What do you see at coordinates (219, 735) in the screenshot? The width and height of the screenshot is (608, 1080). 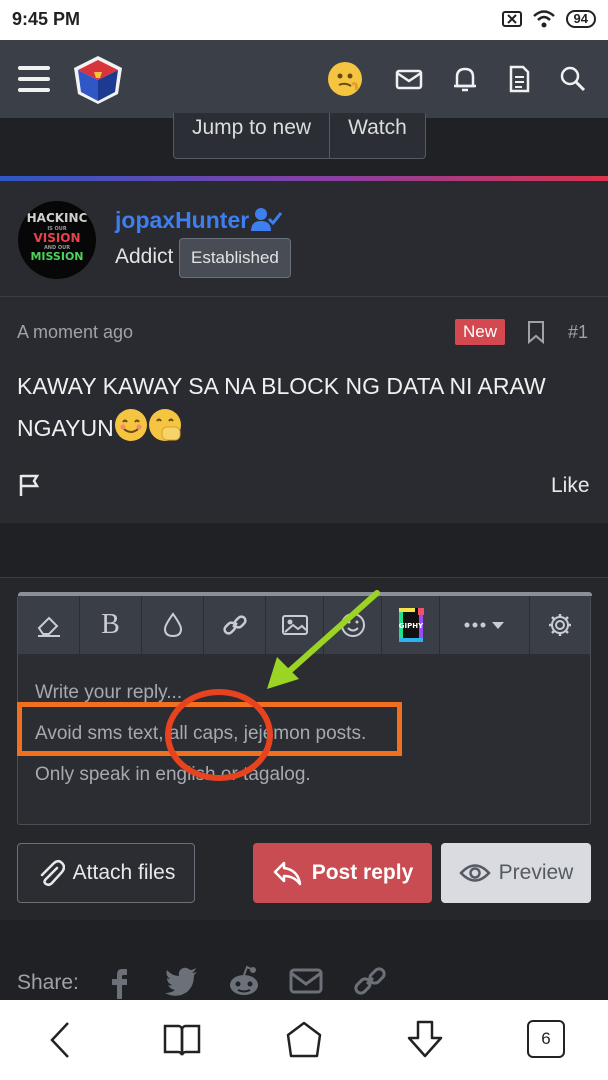 I see `annotation-circle` at bounding box center [219, 735].